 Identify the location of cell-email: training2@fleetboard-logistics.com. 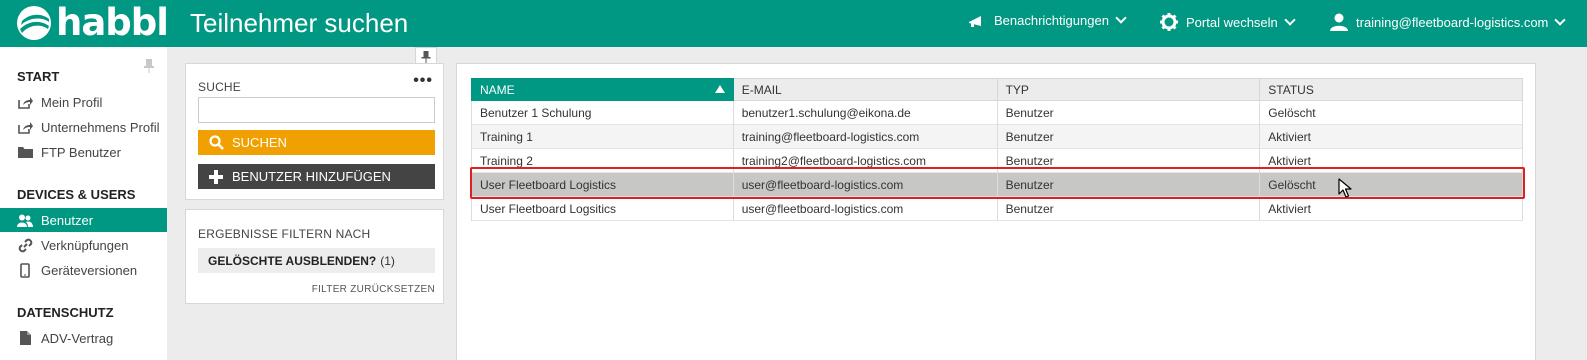
(865, 160).